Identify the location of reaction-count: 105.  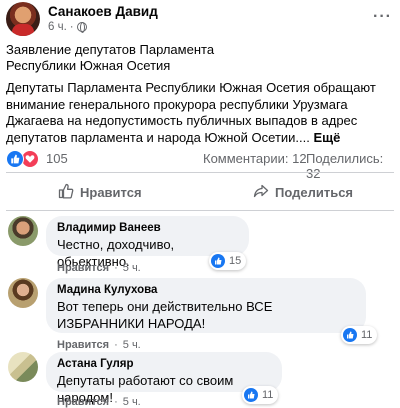
(57, 158).